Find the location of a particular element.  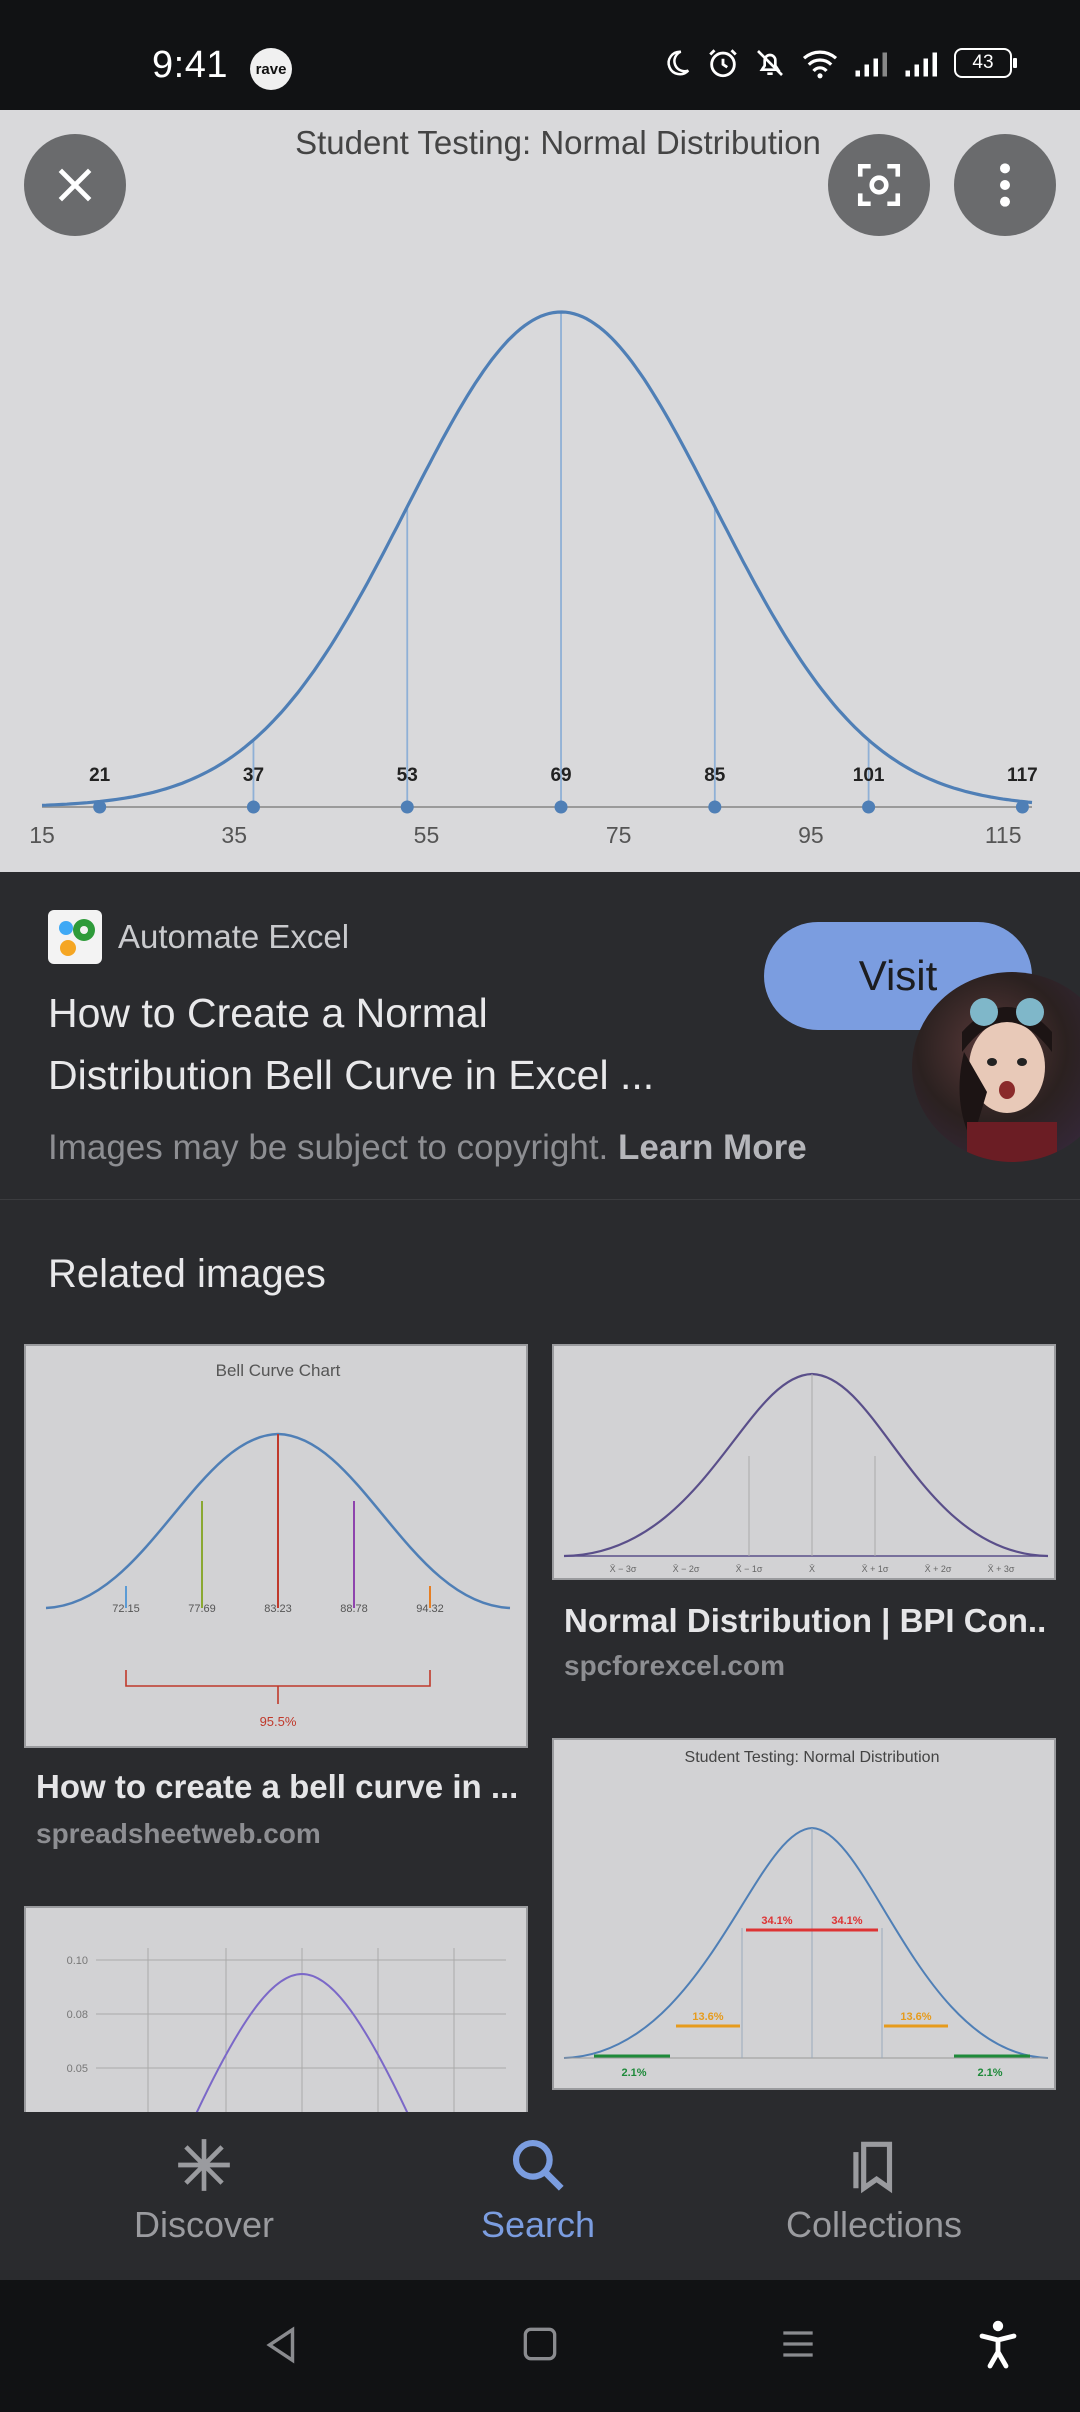

thumb-title: Bell Curve Chart is located at coordinates (278, 1370).